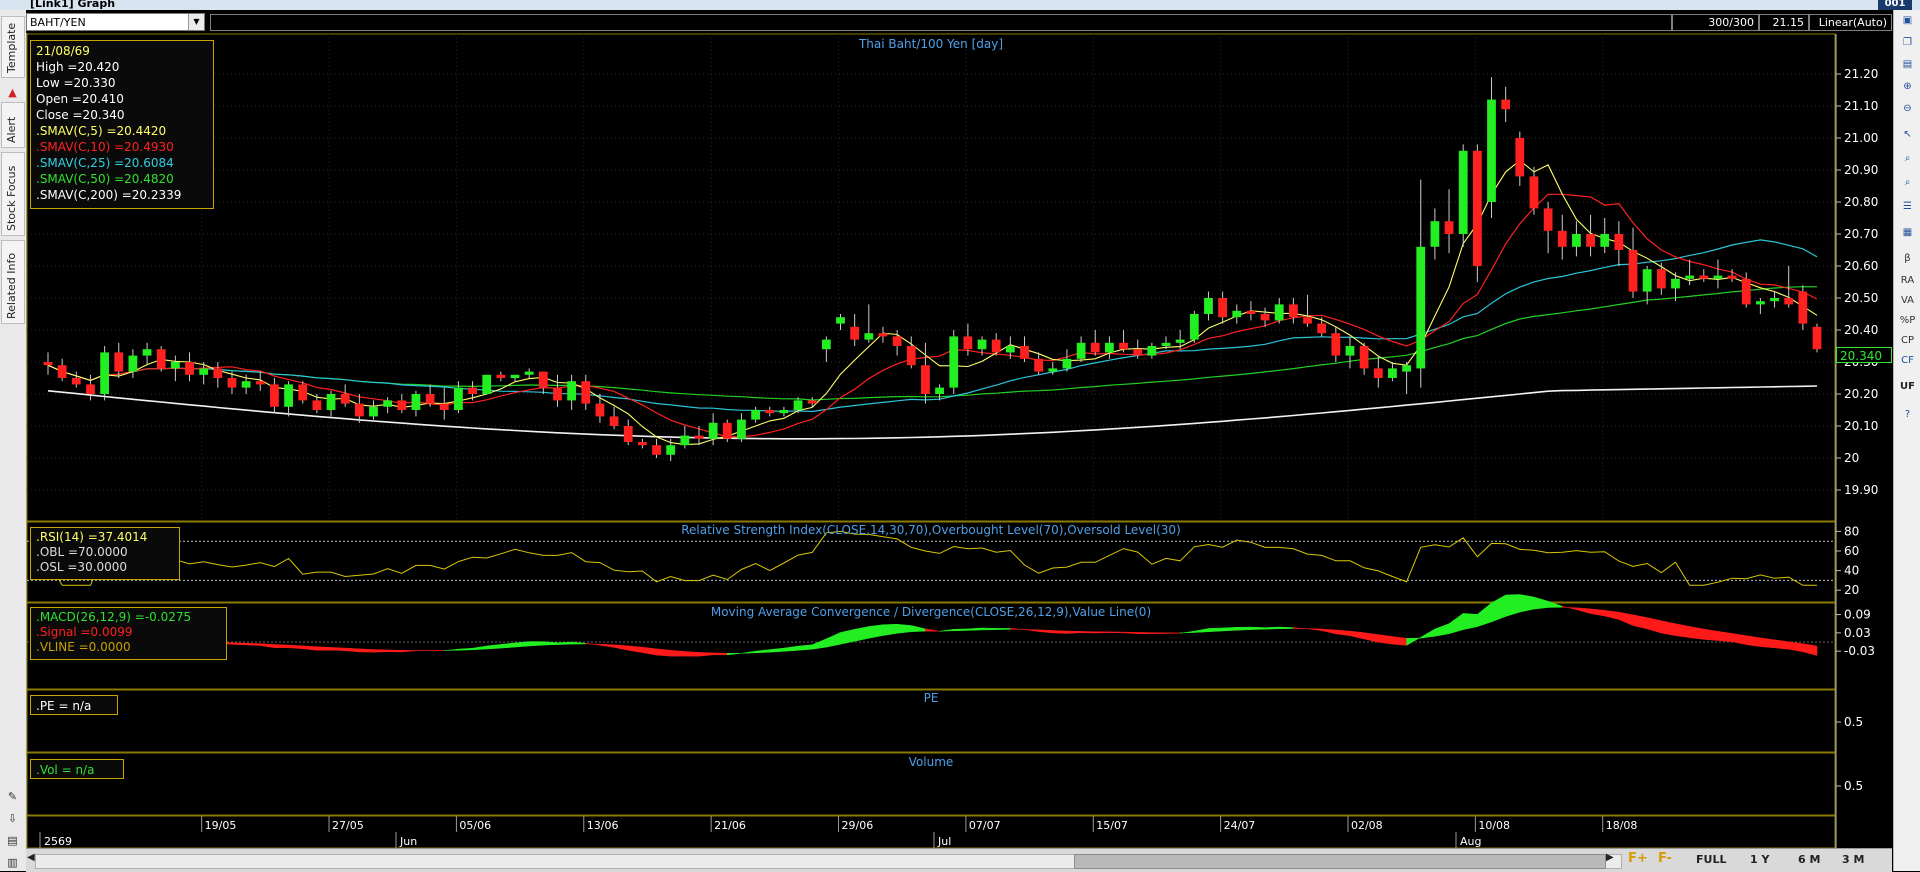 The image size is (1920, 872). What do you see at coordinates (1907, 360) in the screenshot?
I see `tool-cf: CF` at bounding box center [1907, 360].